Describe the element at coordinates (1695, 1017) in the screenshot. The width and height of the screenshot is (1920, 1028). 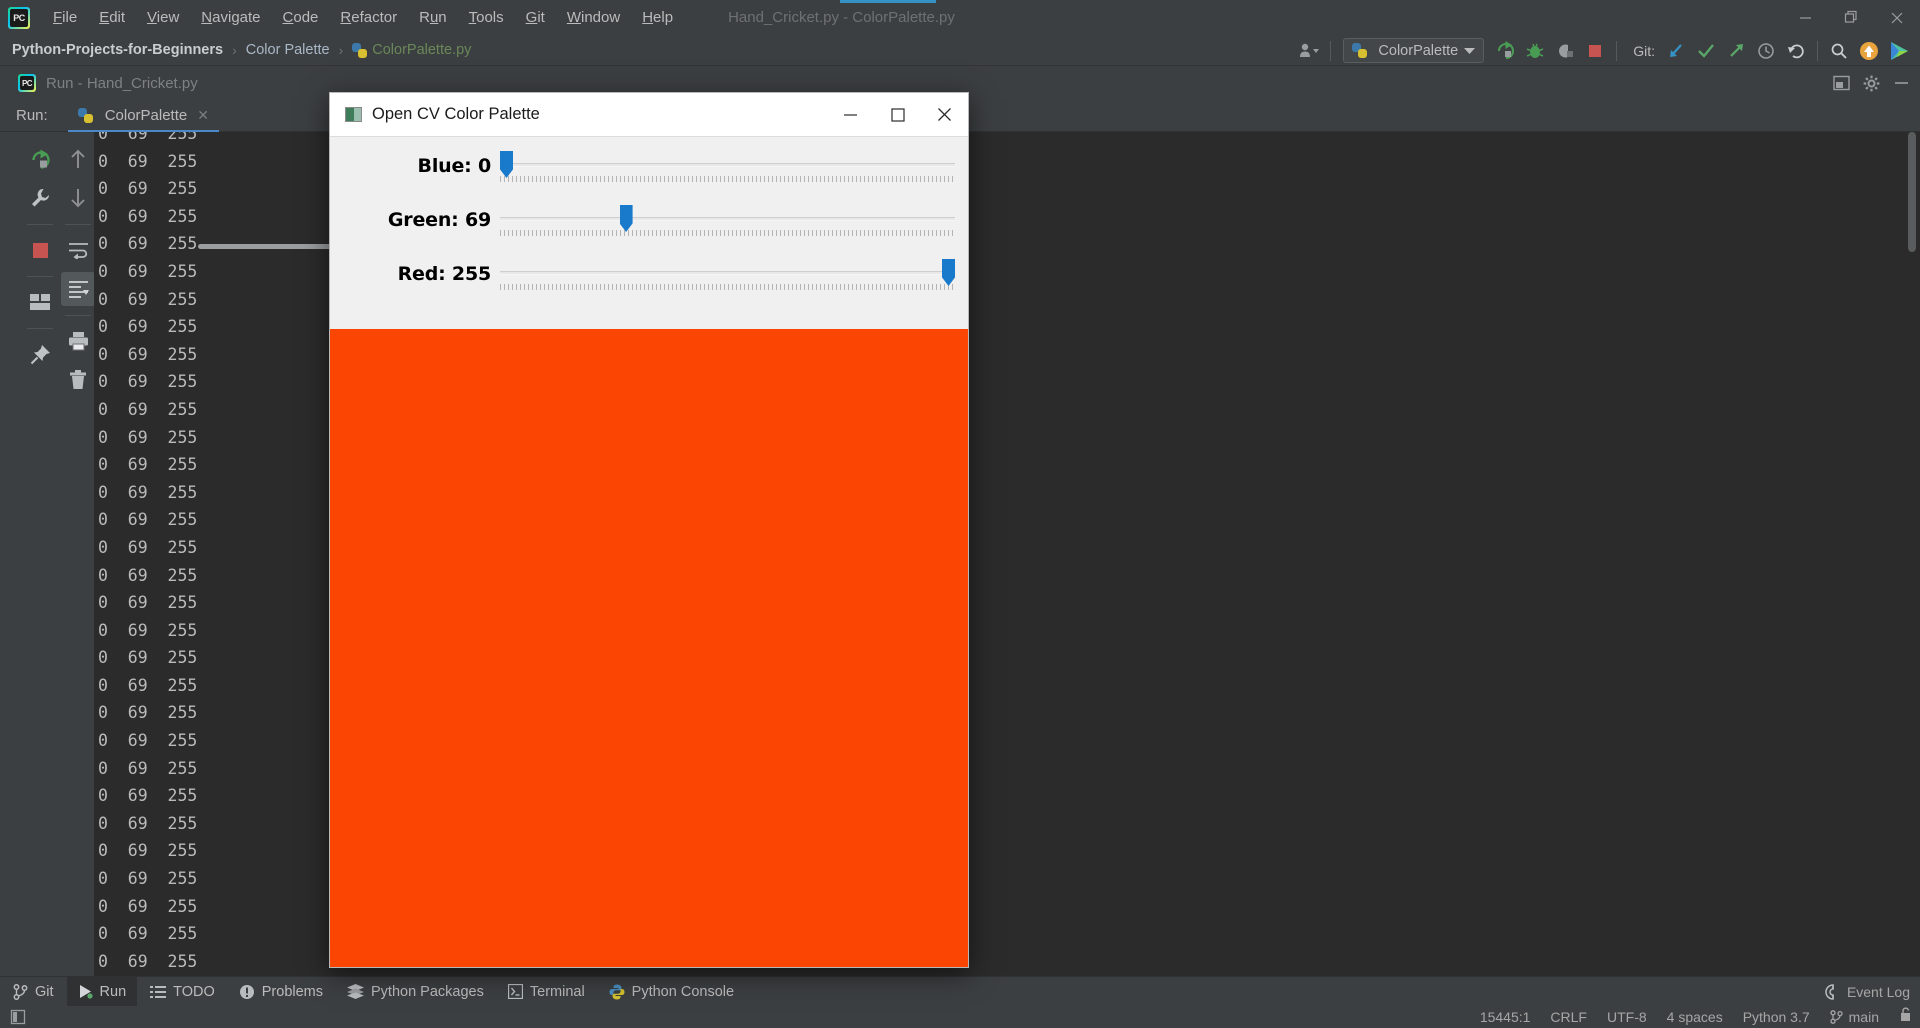
I see `indent-setting: 4 spaces` at that location.